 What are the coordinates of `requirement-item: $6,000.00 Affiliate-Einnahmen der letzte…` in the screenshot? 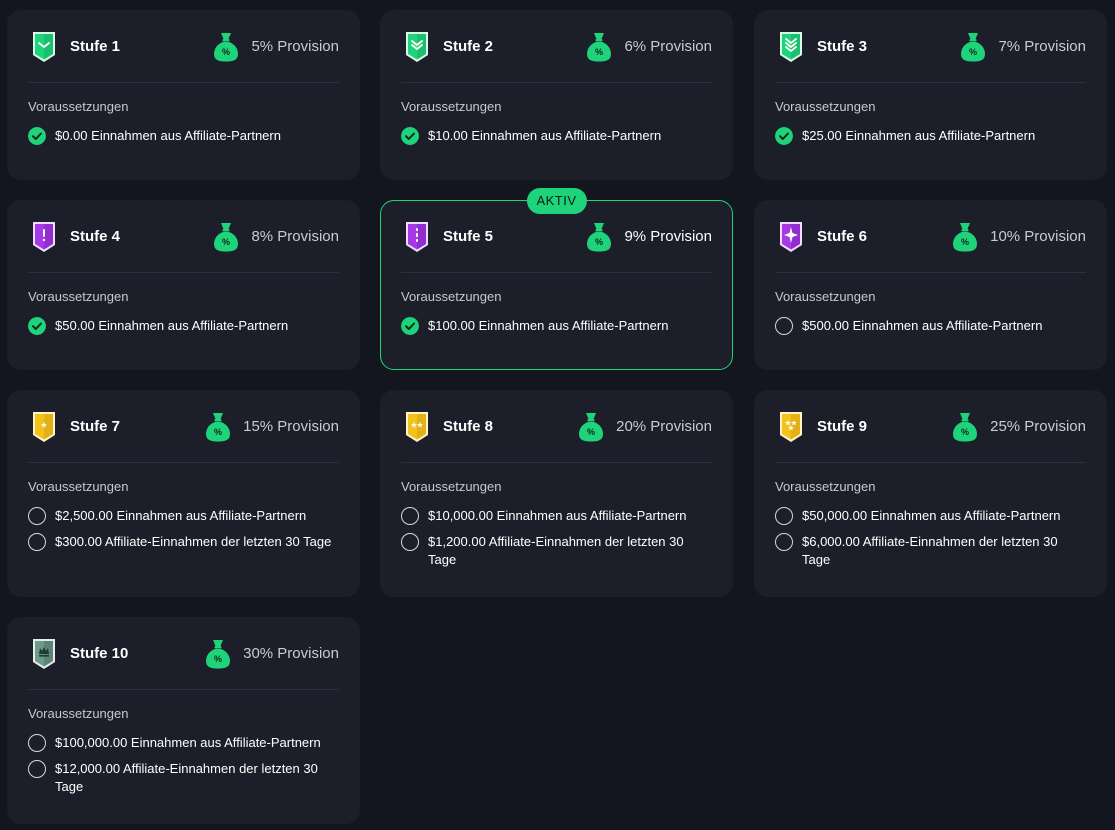 It's located at (930, 551).